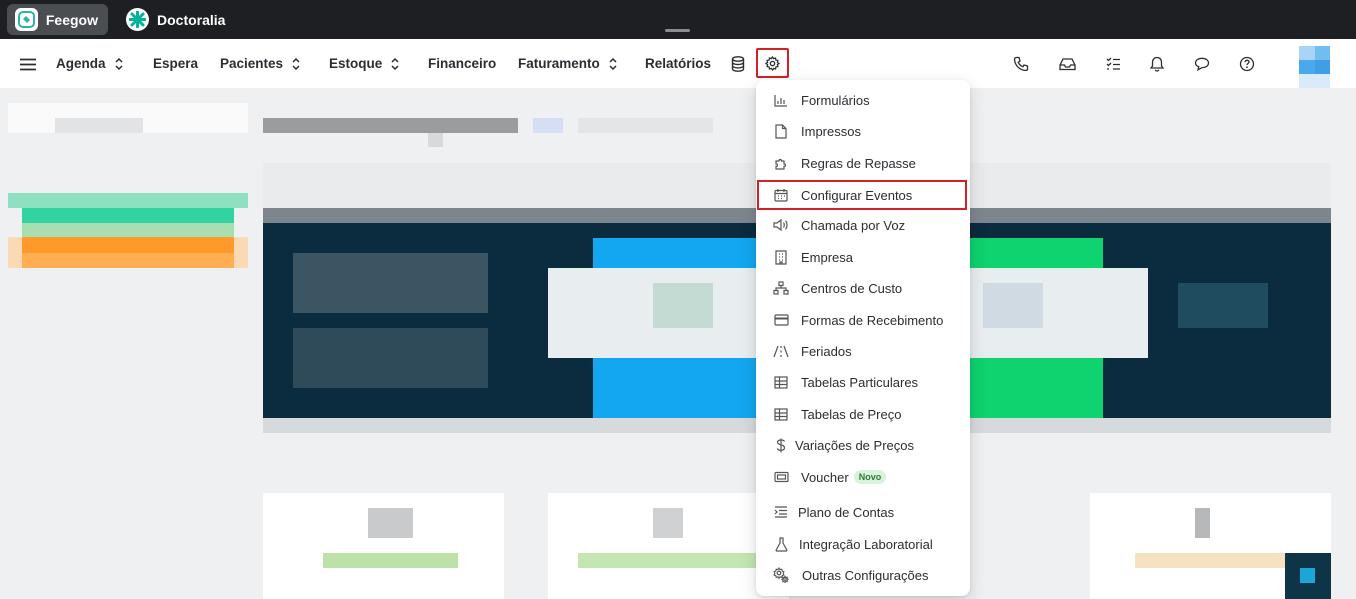  What do you see at coordinates (870, 477) in the screenshot?
I see `new-badge: Novo` at bounding box center [870, 477].